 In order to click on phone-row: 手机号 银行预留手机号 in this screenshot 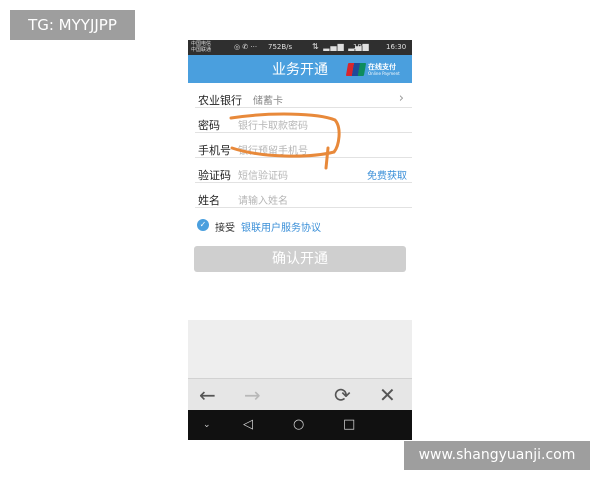, I will do `click(303, 145)`.